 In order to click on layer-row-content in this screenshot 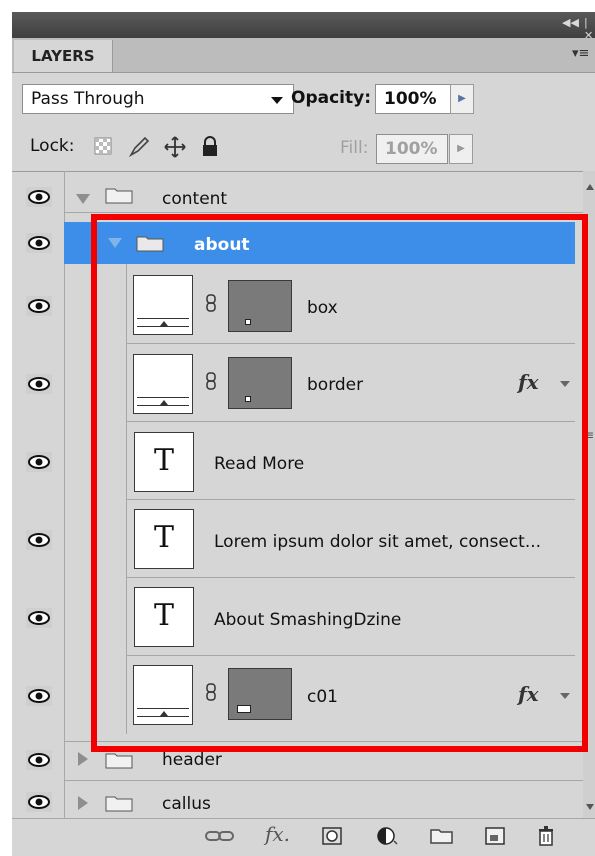, I will do `click(323, 192)`.